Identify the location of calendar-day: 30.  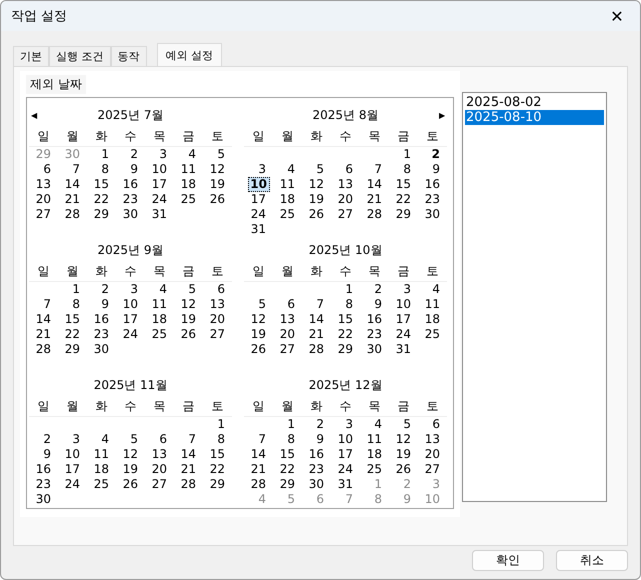
(43, 499).